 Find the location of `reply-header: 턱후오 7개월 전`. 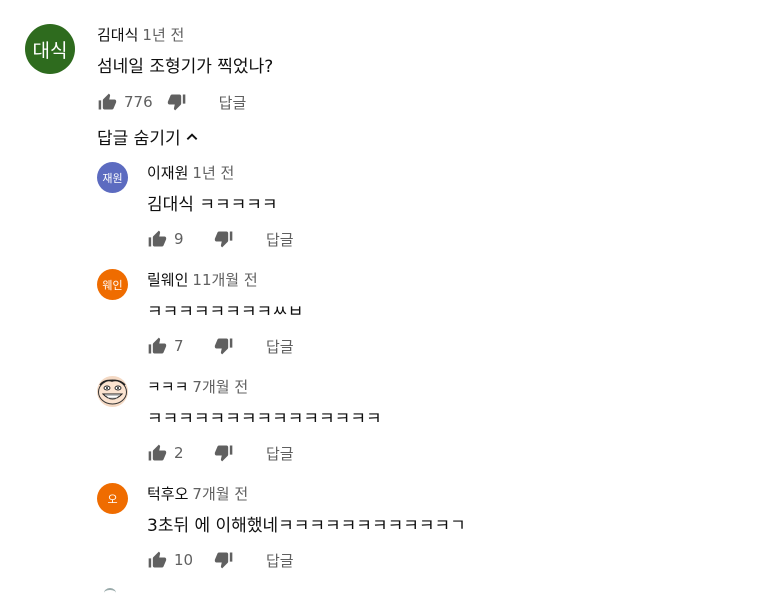

reply-header: 턱후오 7개월 전 is located at coordinates (197, 493).